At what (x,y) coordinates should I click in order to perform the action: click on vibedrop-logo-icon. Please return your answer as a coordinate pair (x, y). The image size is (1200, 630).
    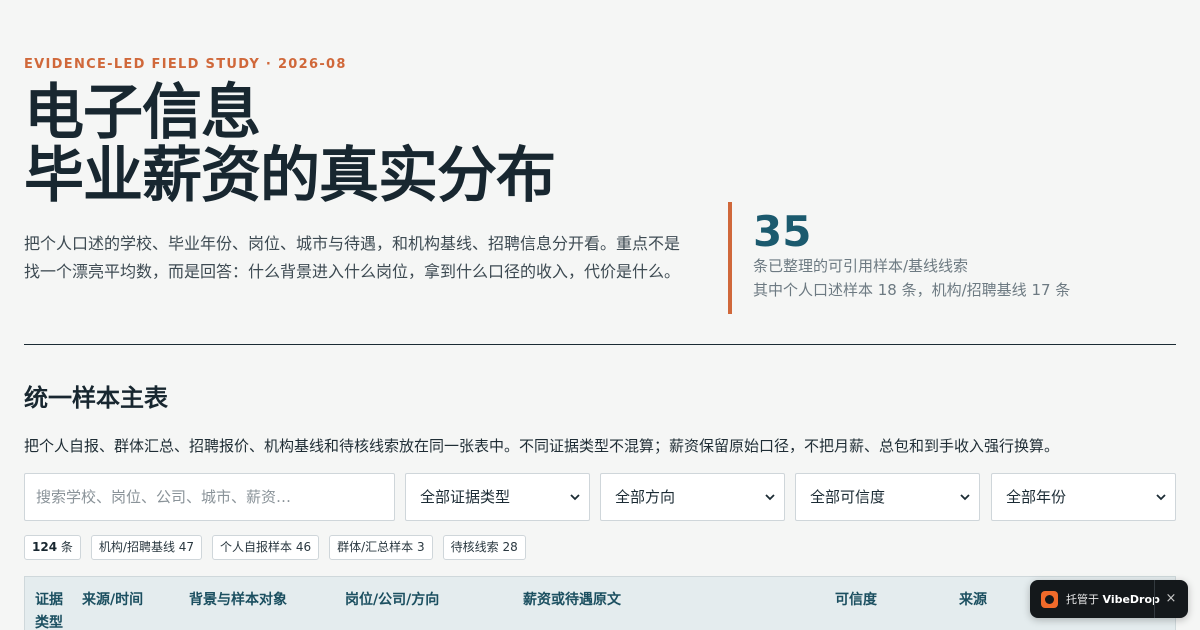
    Looking at the image, I should click on (1049, 599).